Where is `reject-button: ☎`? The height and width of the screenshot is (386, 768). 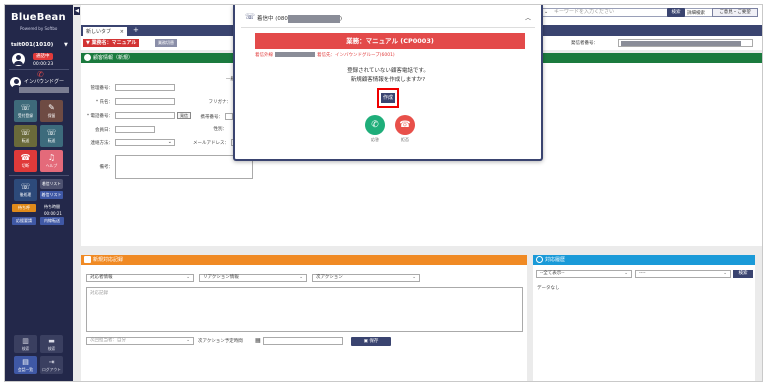 reject-button: ☎ is located at coordinates (405, 125).